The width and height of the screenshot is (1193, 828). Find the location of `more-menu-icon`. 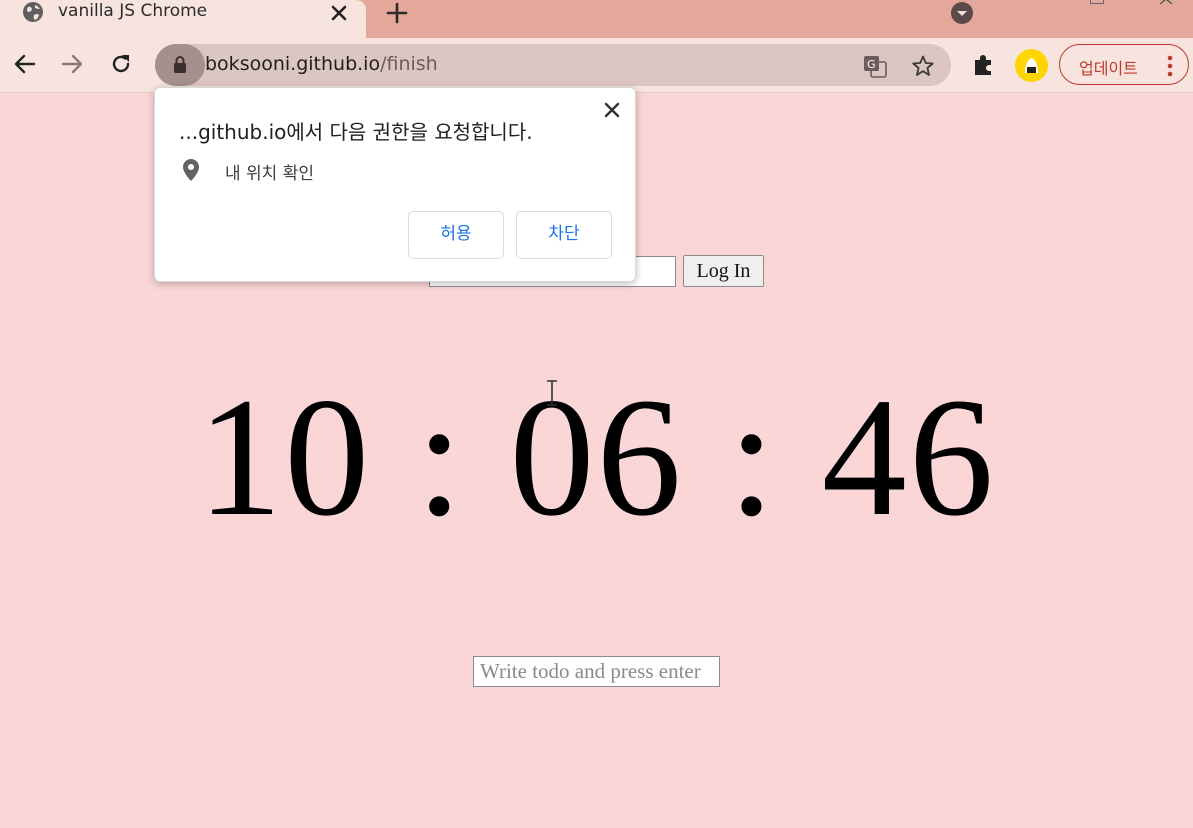

more-menu-icon is located at coordinates (1170, 66).